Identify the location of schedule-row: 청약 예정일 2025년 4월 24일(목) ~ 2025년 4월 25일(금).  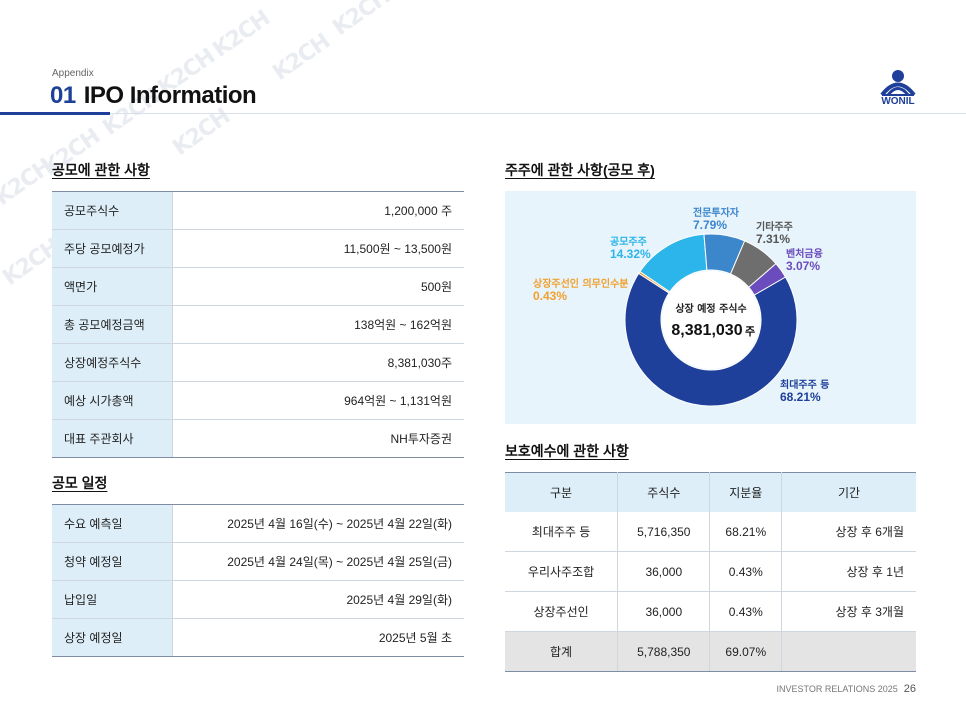
(258, 561).